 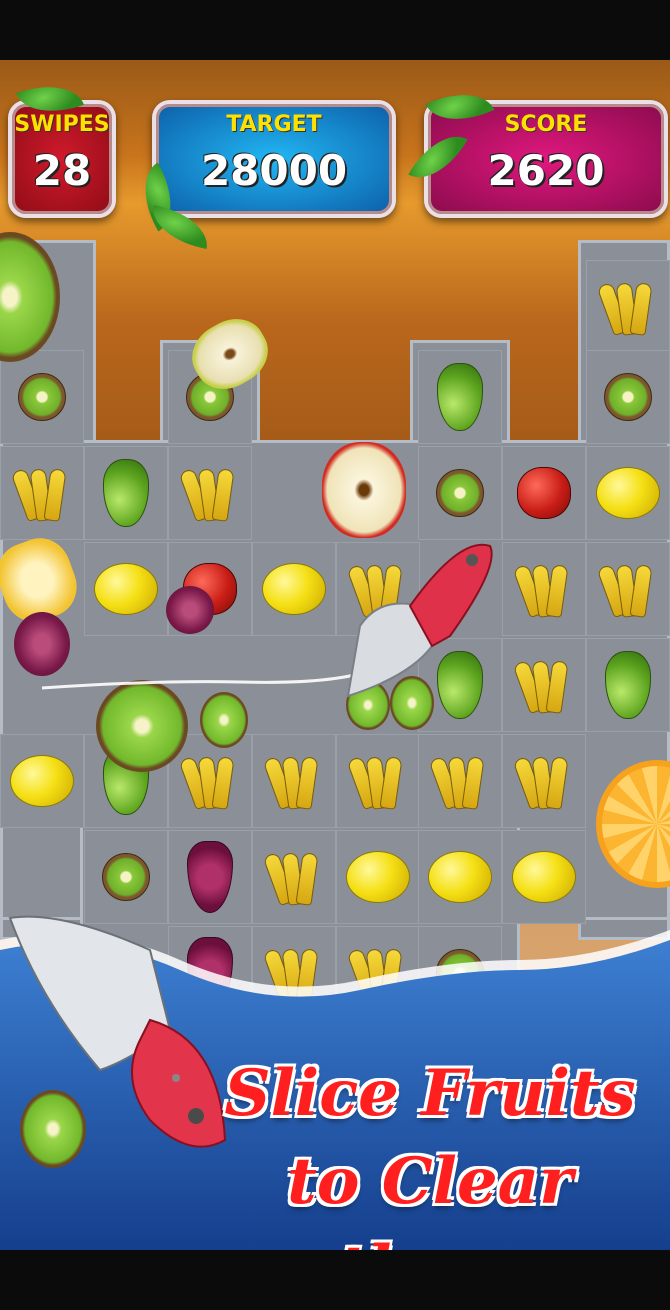 I want to click on status-bar-top, so click(x=335, y=30).